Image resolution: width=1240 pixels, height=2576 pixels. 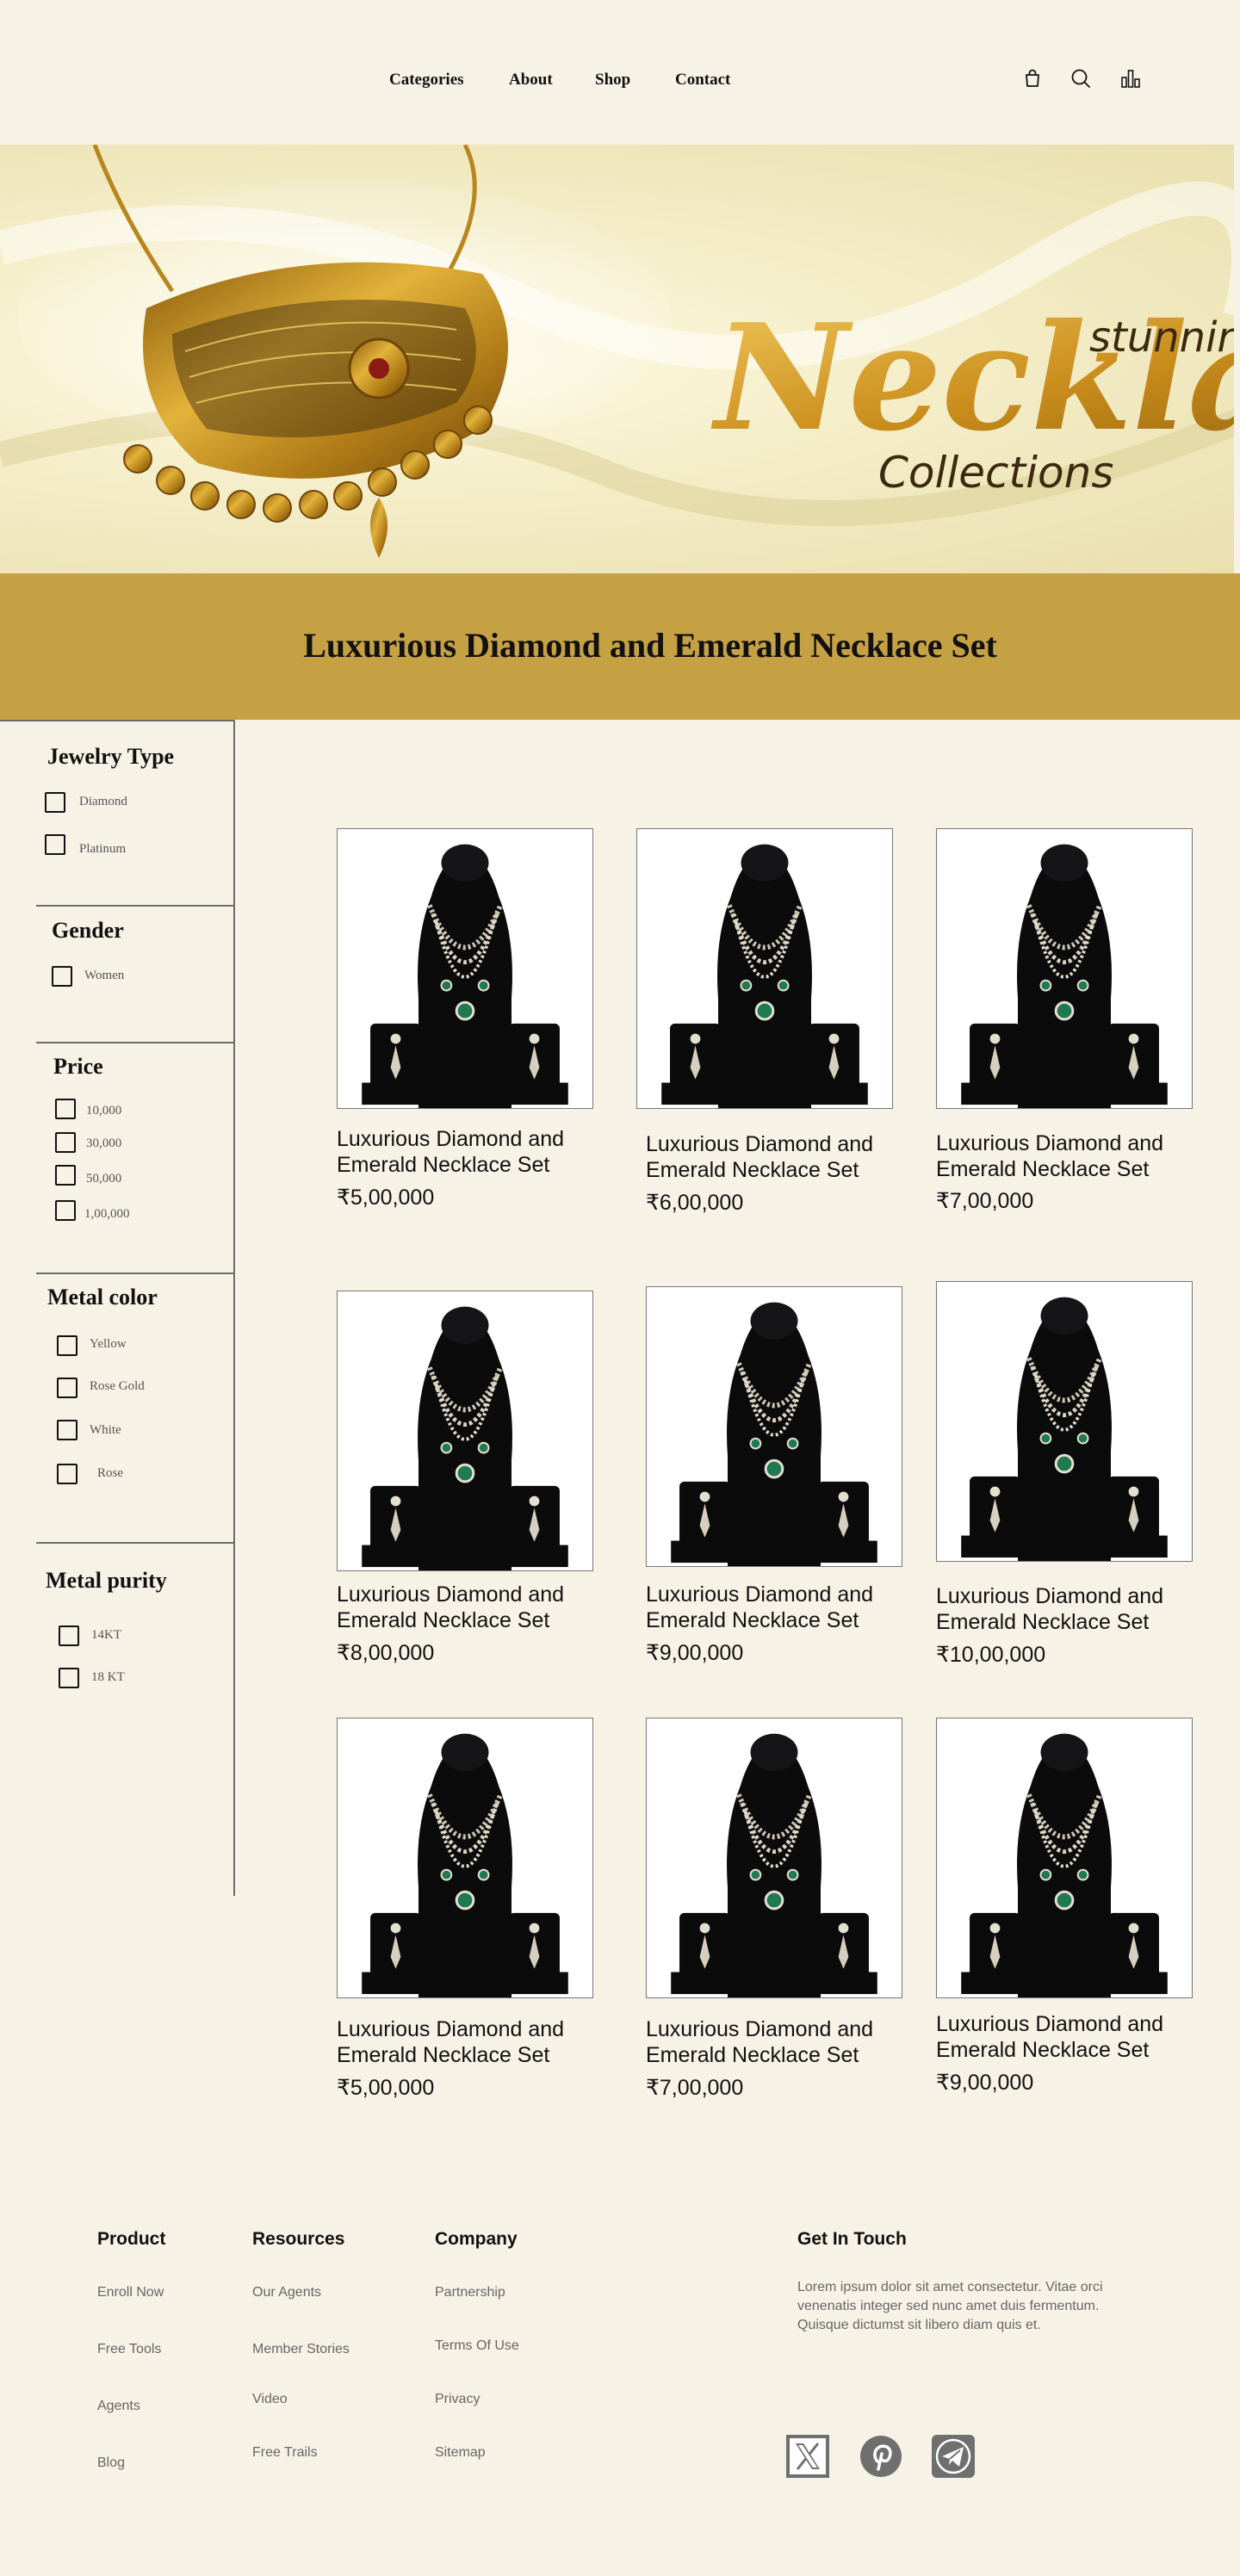 What do you see at coordinates (119, 2406) in the screenshot?
I see `footer-link-agents: Agents` at bounding box center [119, 2406].